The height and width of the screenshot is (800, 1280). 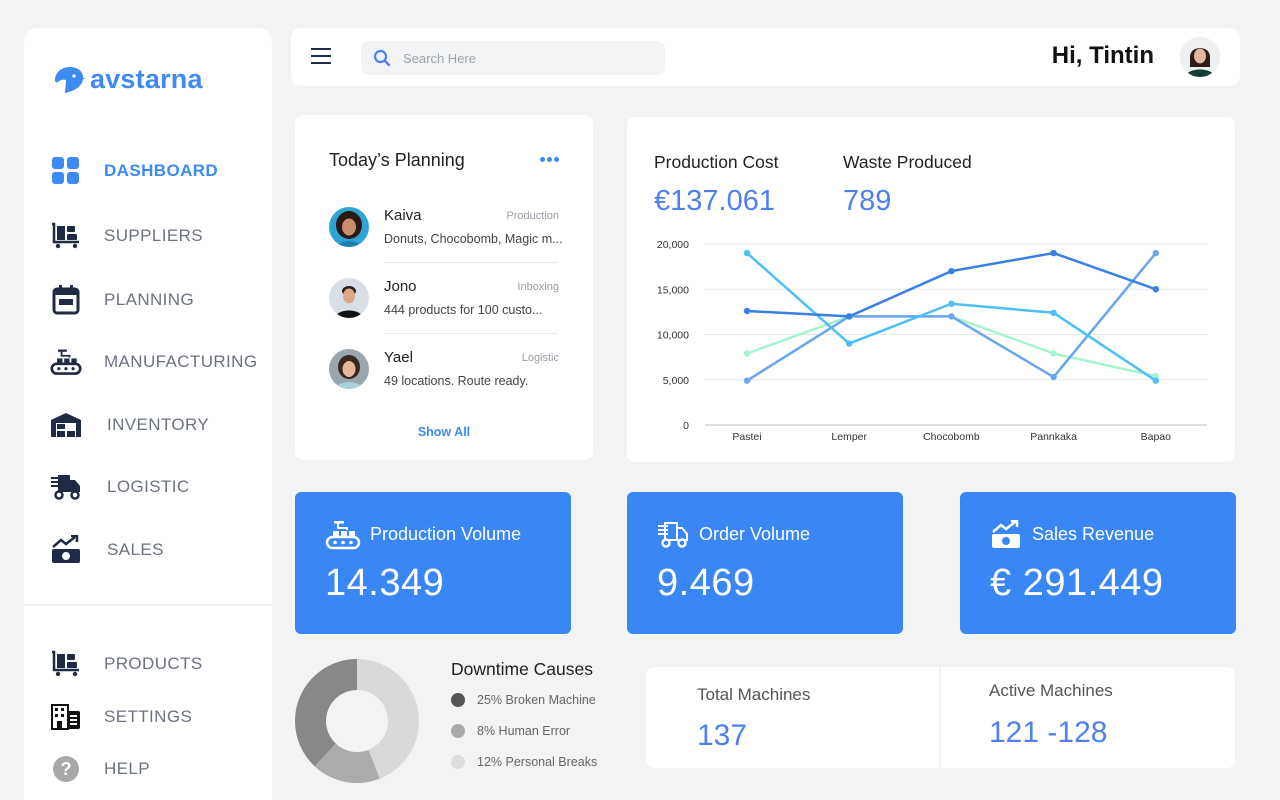 I want to click on stat-label: Sales Revenue, so click(x=1093, y=534).